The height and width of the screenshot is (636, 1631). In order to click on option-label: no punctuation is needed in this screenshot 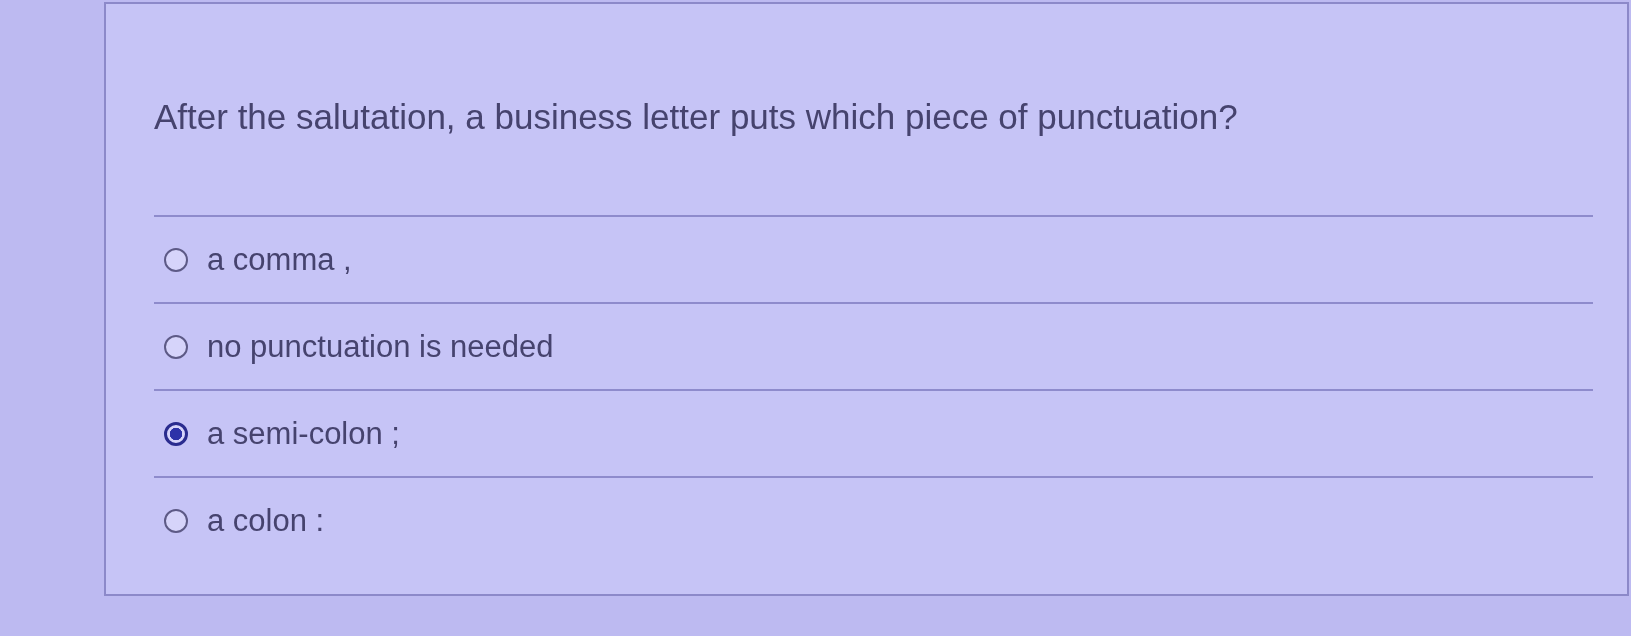, I will do `click(380, 346)`.